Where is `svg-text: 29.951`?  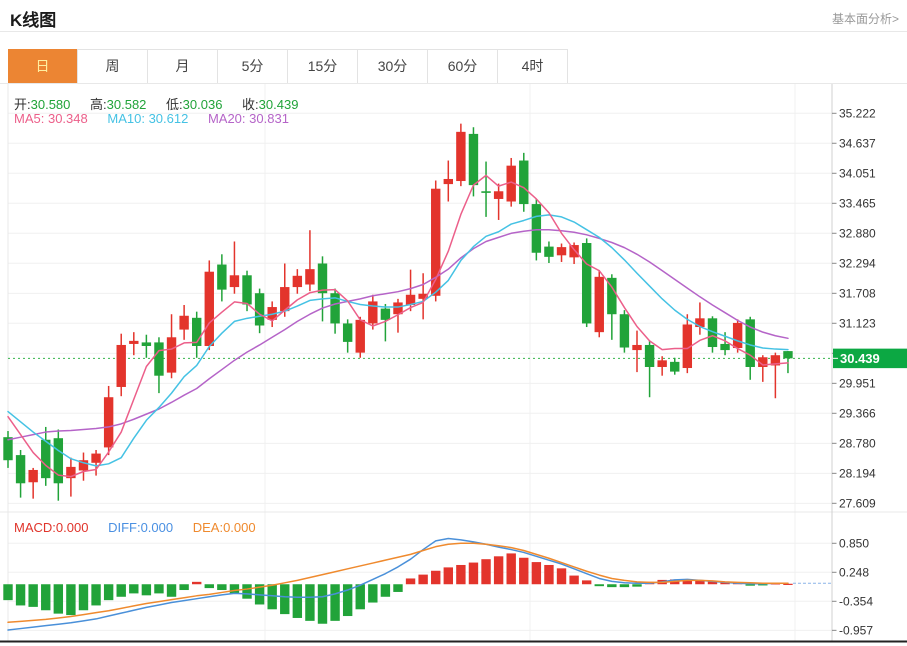
svg-text: 29.951 is located at coordinates (857, 383).